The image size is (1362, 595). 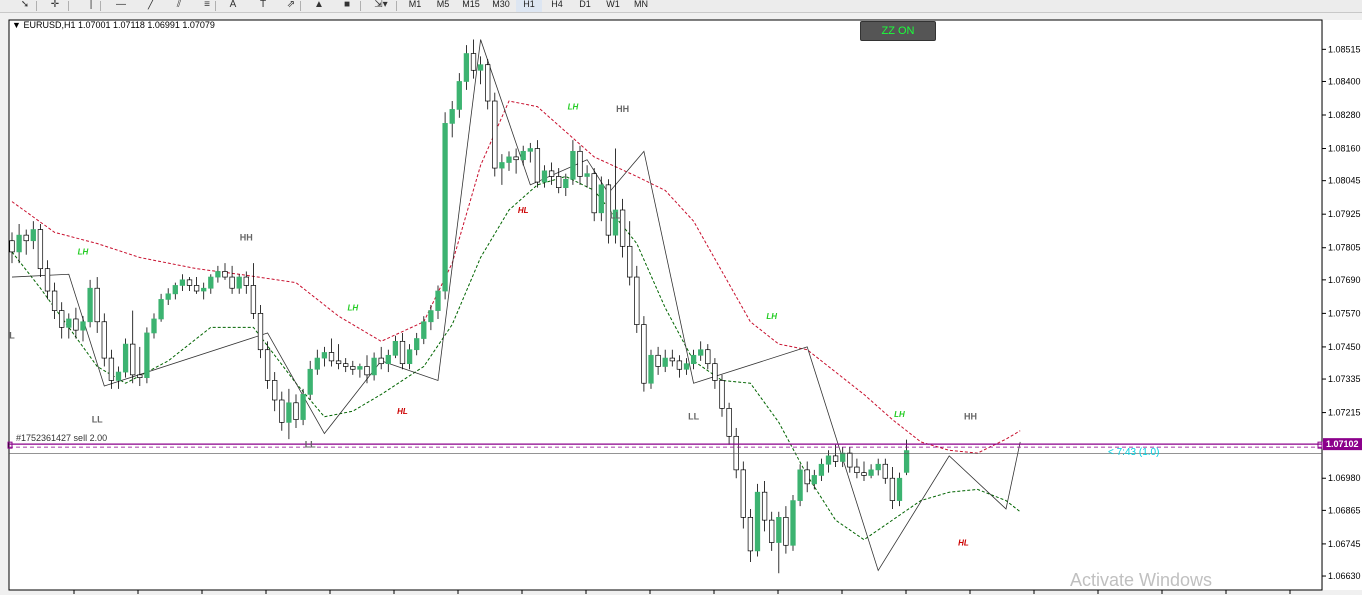 What do you see at coordinates (1344, 181) in the screenshot?
I see `price-axis-label: 1.08045` at bounding box center [1344, 181].